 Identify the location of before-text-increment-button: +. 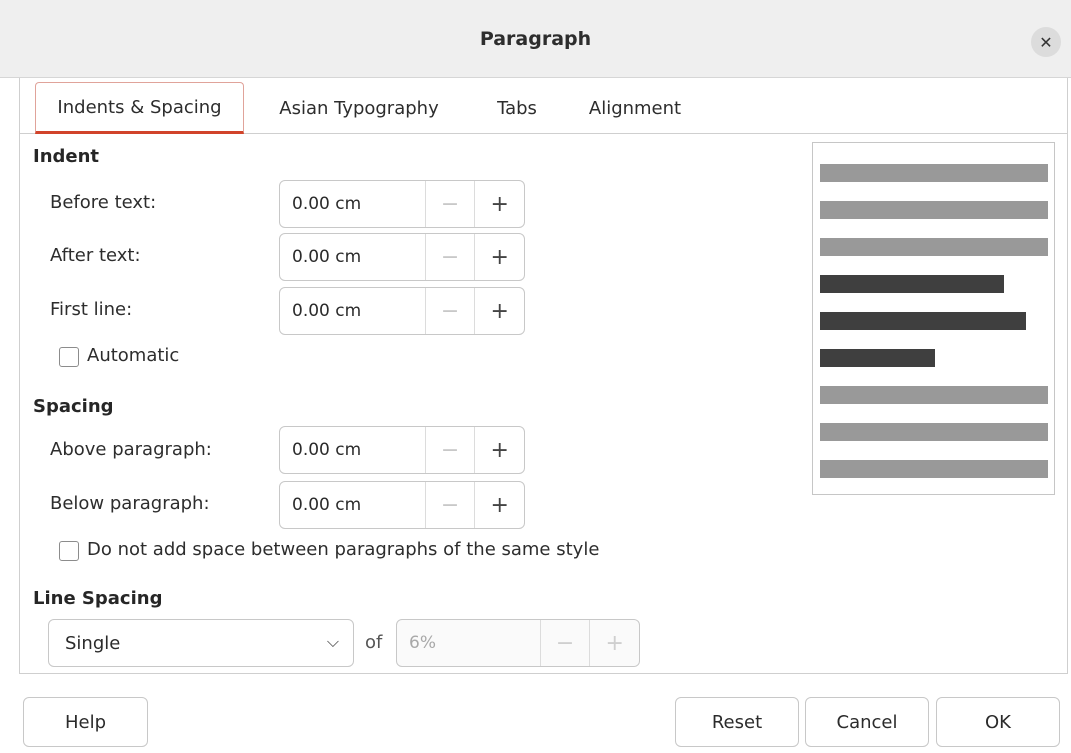
(499, 204).